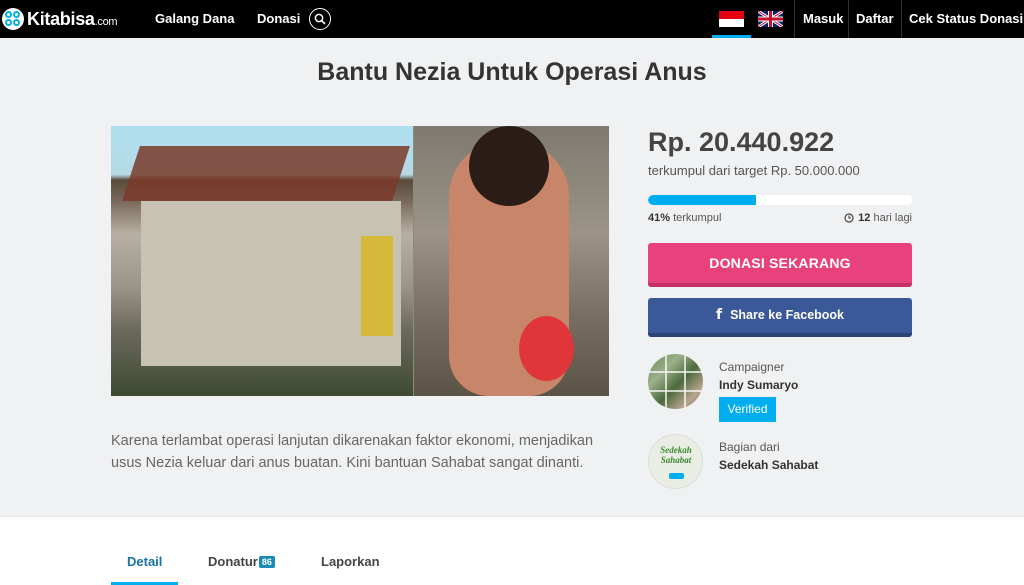  Describe the element at coordinates (741, 142) in the screenshot. I see `amount-collected: Rp. 20.440.922` at that location.